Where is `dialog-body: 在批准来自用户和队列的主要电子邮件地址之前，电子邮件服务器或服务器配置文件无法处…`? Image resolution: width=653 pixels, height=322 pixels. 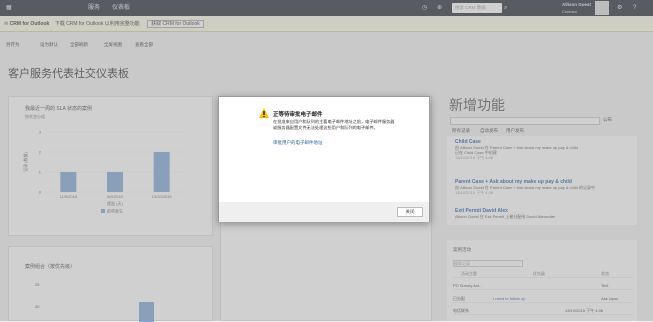
dialog-body: 在批准来自用户和队列的主要电子邮件地址之前，电子邮件服务器或服务器配置文件无法处… is located at coordinates (334, 124).